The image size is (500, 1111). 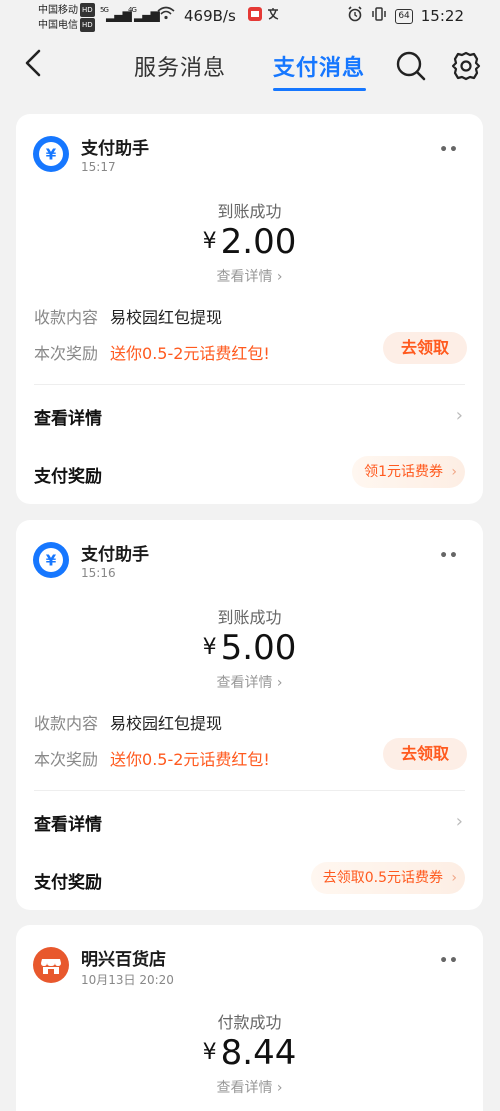 What do you see at coordinates (258, 242) in the screenshot?
I see `amount-value: 2.00` at bounding box center [258, 242].